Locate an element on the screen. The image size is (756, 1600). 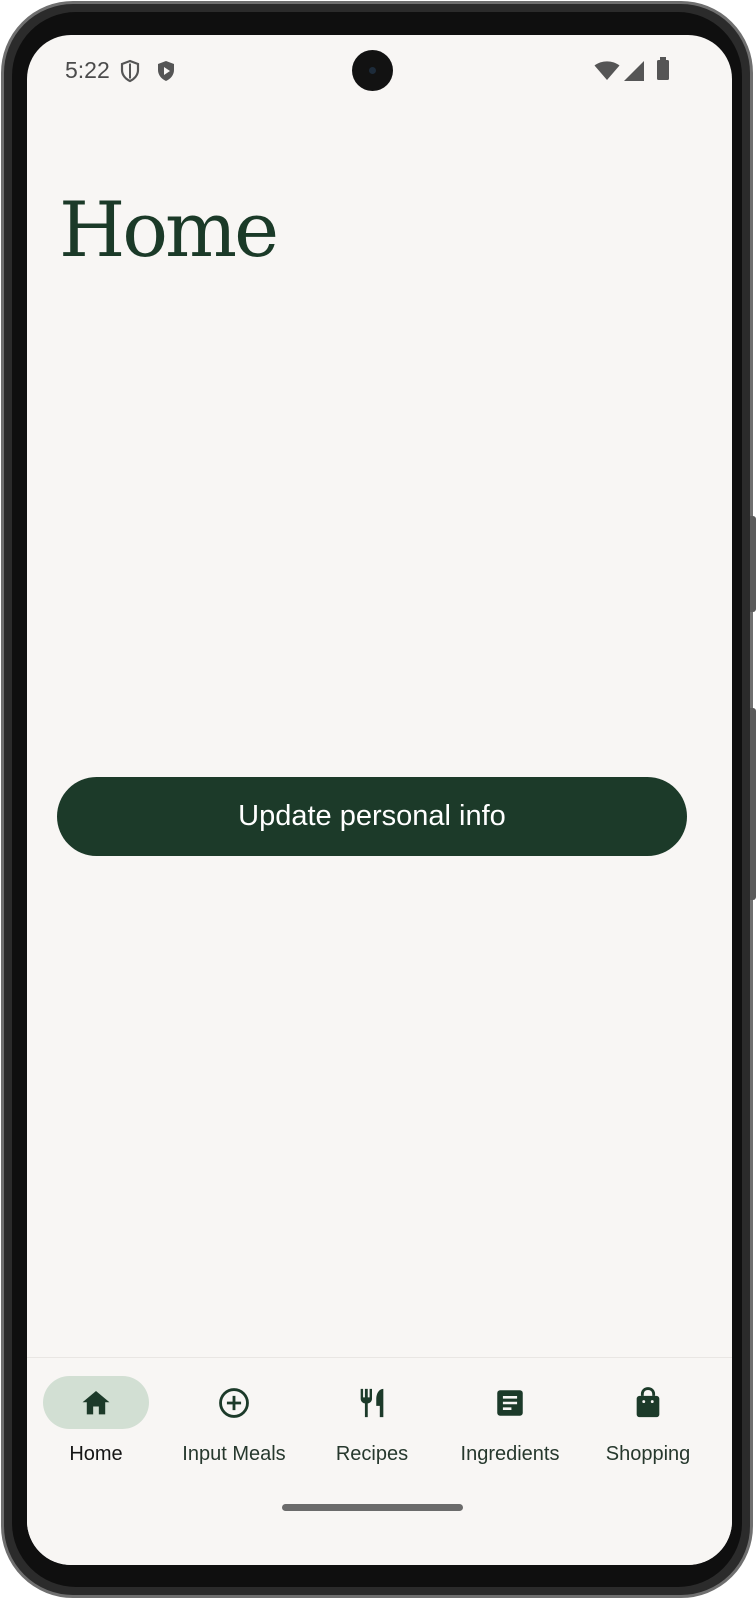
front-camera is located at coordinates (372, 70).